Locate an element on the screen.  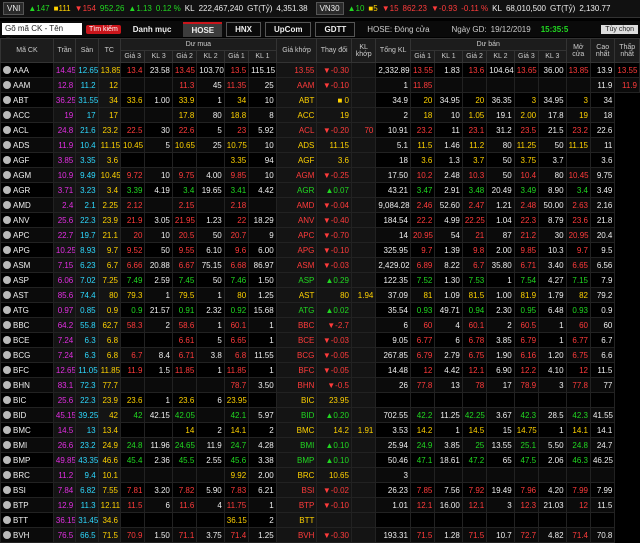
symbol-cell: BBC is located at coordinates (27, 325).